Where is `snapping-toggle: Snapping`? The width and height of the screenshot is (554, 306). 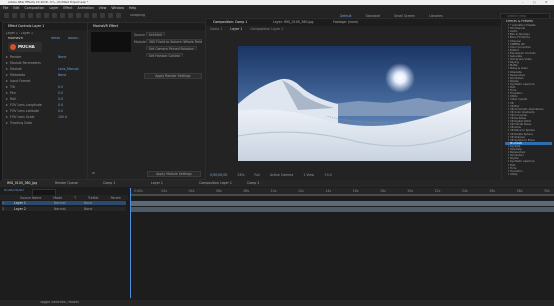
snapping-toggle: Snapping is located at coordinates (137, 15).